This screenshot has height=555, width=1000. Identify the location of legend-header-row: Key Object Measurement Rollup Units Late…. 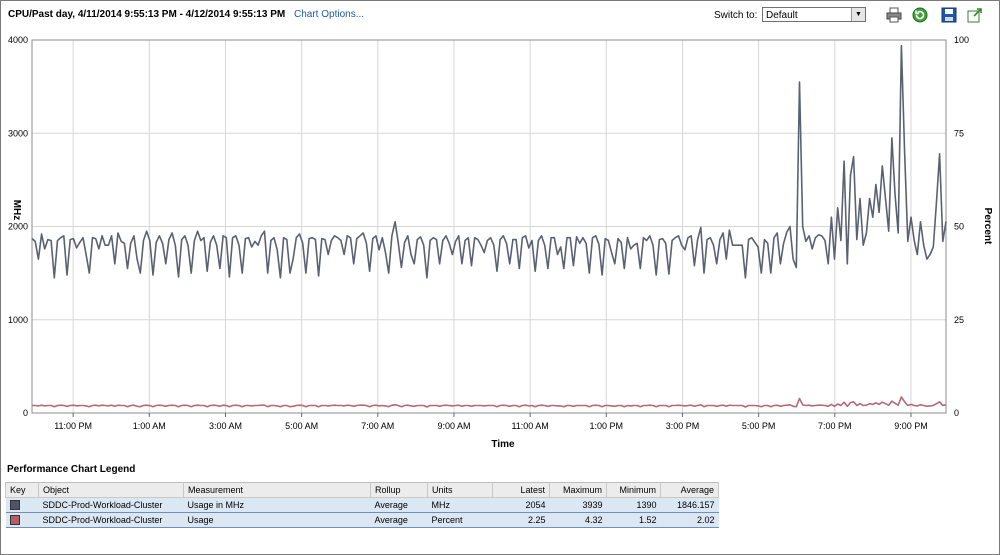
(362, 490).